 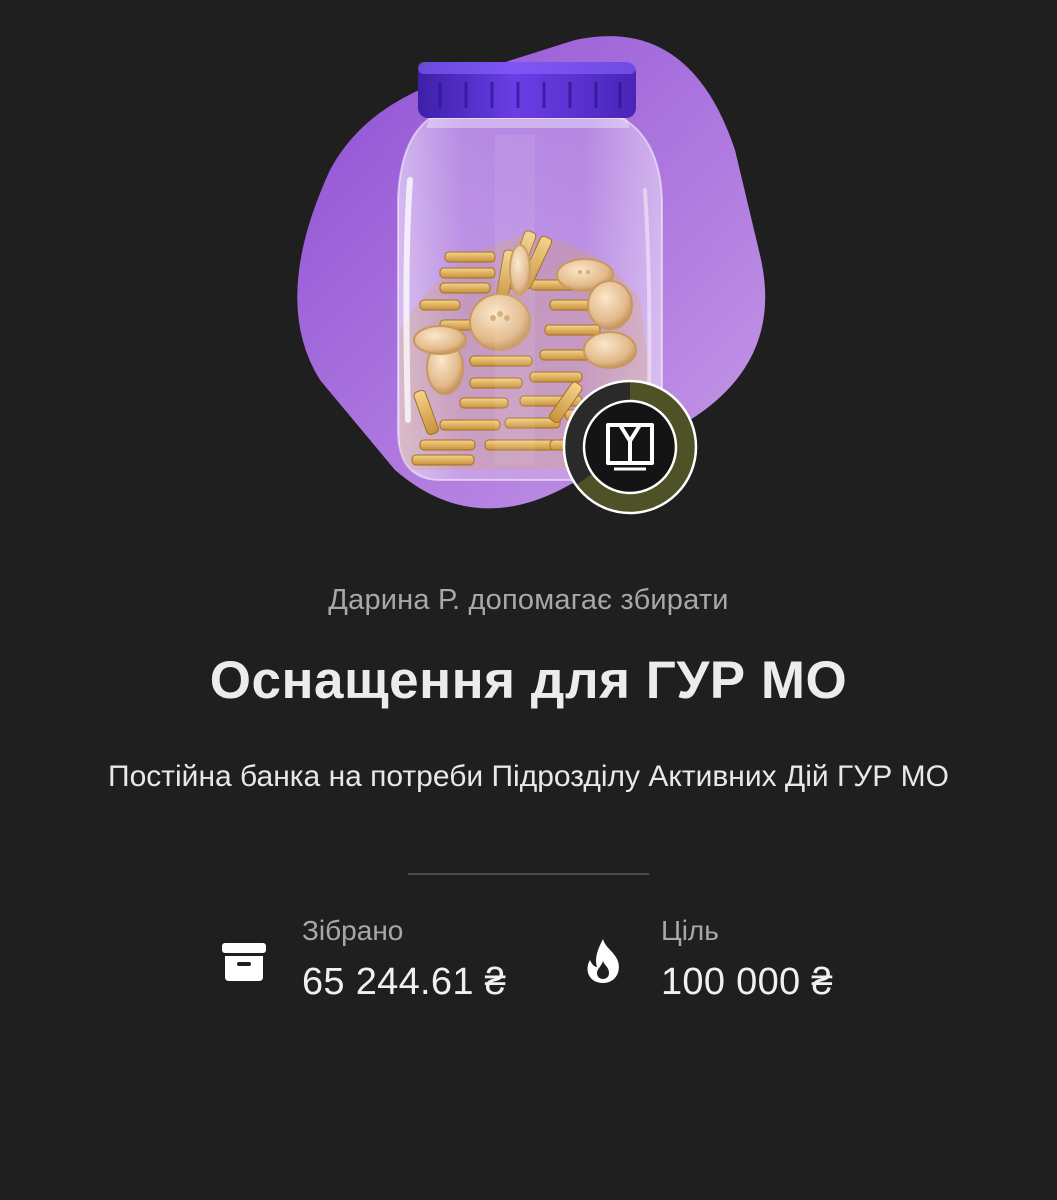 What do you see at coordinates (747, 982) in the screenshot?
I see `goal-value: 100 000 ₴` at bounding box center [747, 982].